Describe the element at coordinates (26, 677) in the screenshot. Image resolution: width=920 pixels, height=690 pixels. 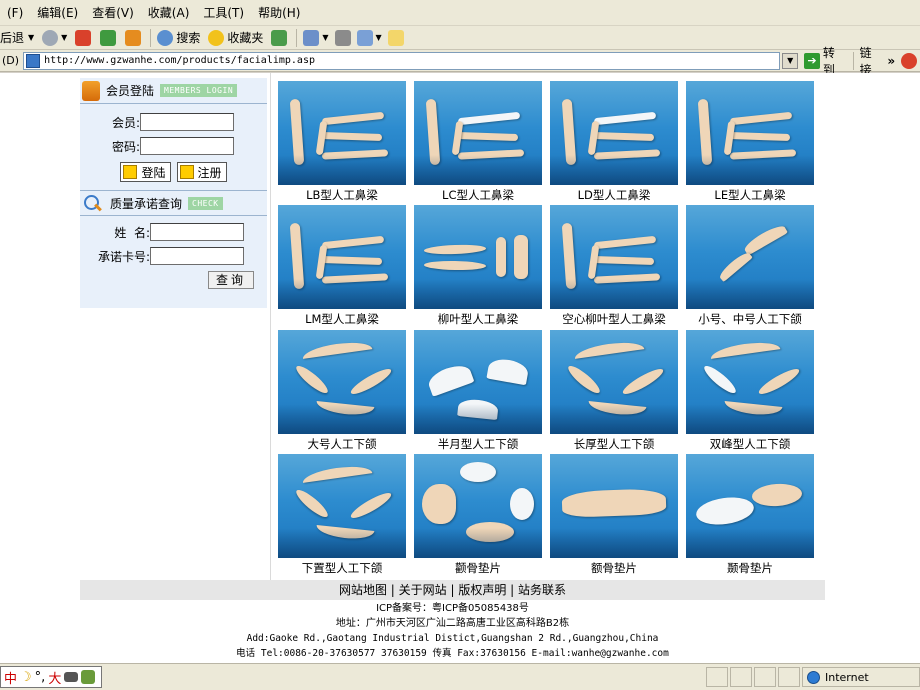
I see `ime-moon: ☽` at that location.